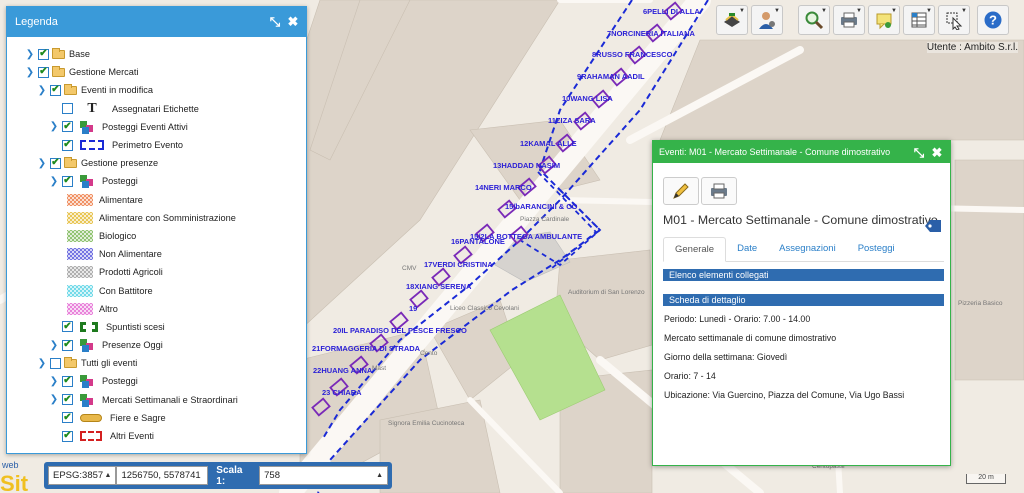 The height and width of the screenshot is (493, 1024). Describe the element at coordinates (156, 109) in the screenshot. I see `legend-item-assegnatari-etichette: T Assegnatari Etichette` at that location.